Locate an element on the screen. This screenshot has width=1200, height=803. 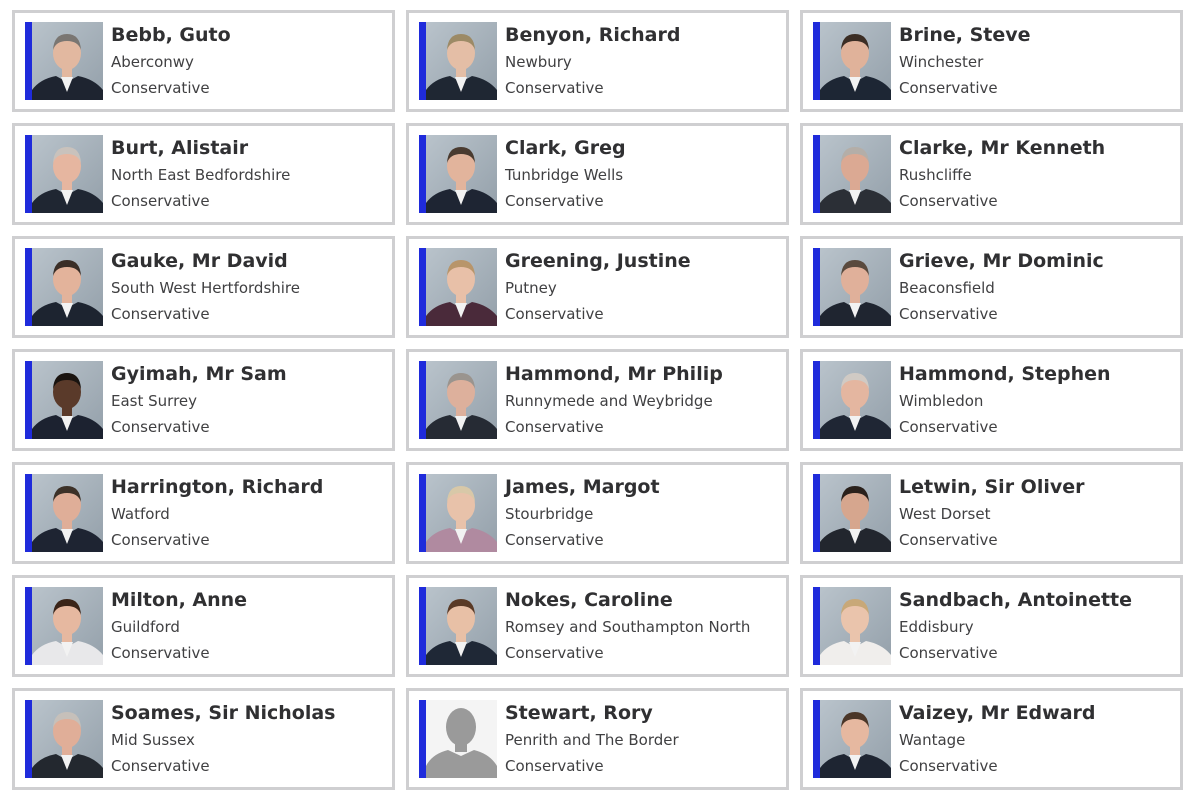
member-info: Hammond, Stephen Wimbledon Conservative is located at coordinates (1036, 400).